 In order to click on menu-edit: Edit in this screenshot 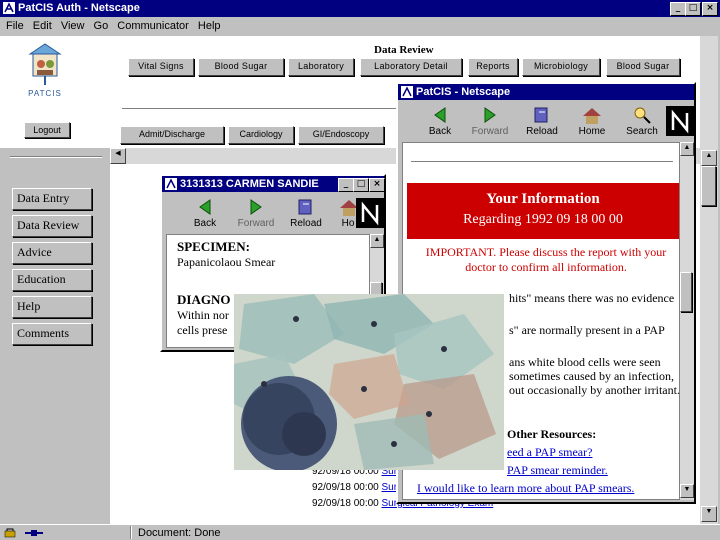, I will do `click(42, 26)`.